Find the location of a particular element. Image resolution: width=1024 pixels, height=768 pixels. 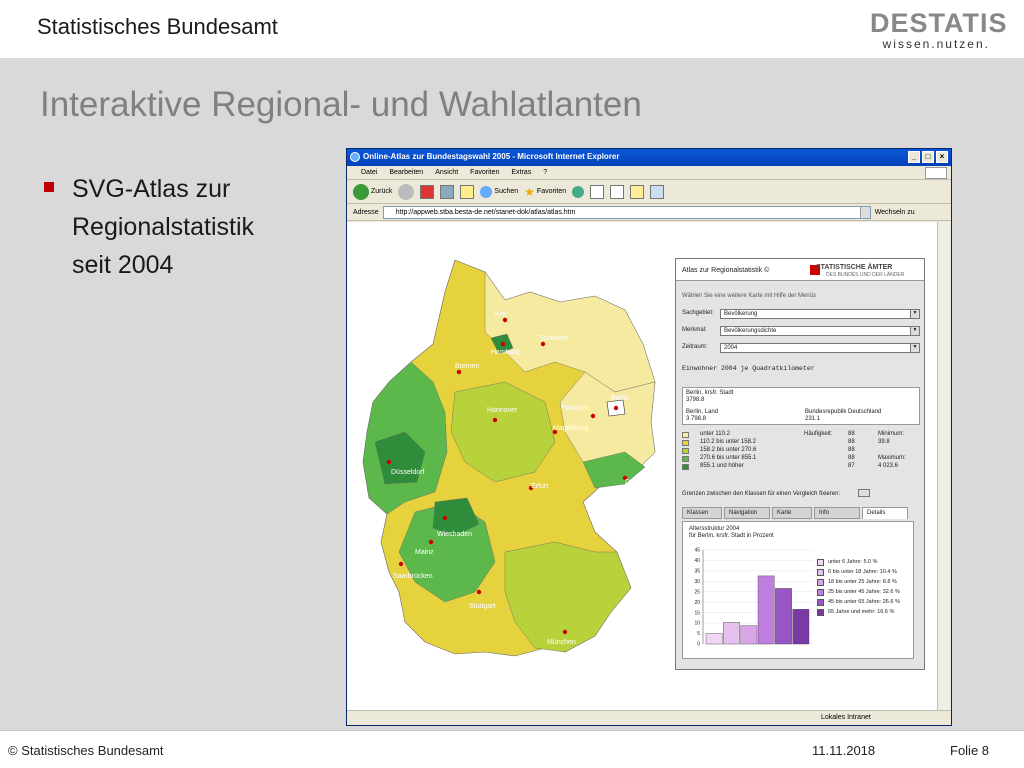

bullet-line: Regionalstatistik is located at coordinates (163, 227).